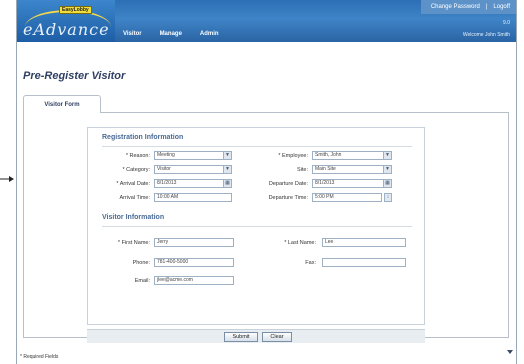 This screenshot has height=364, width=524. Describe the element at coordinates (364, 242) in the screenshot. I see `last-name-field: Lee` at that location.